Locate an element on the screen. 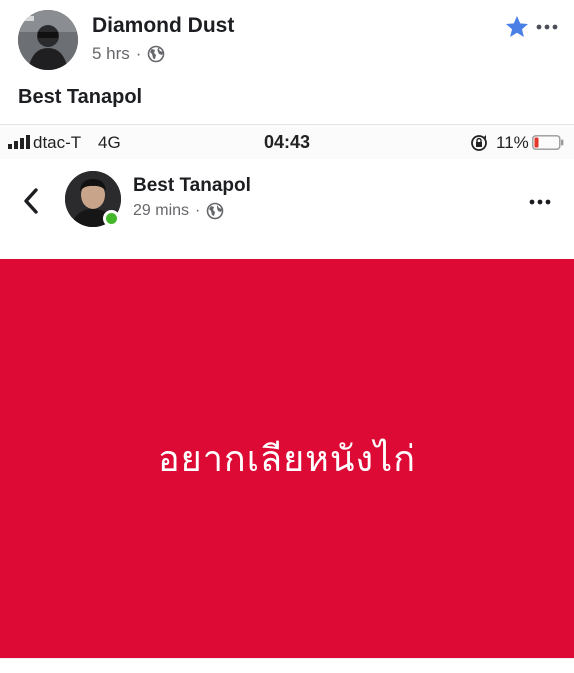 The width and height of the screenshot is (574, 673). battery-icon is located at coordinates (548, 142).